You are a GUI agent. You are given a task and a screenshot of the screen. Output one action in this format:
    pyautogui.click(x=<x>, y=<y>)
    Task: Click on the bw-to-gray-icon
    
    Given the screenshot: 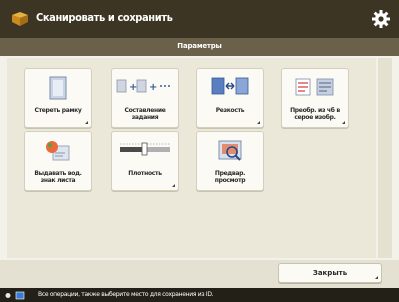 What is the action you would take?
    pyautogui.click(x=314, y=87)
    